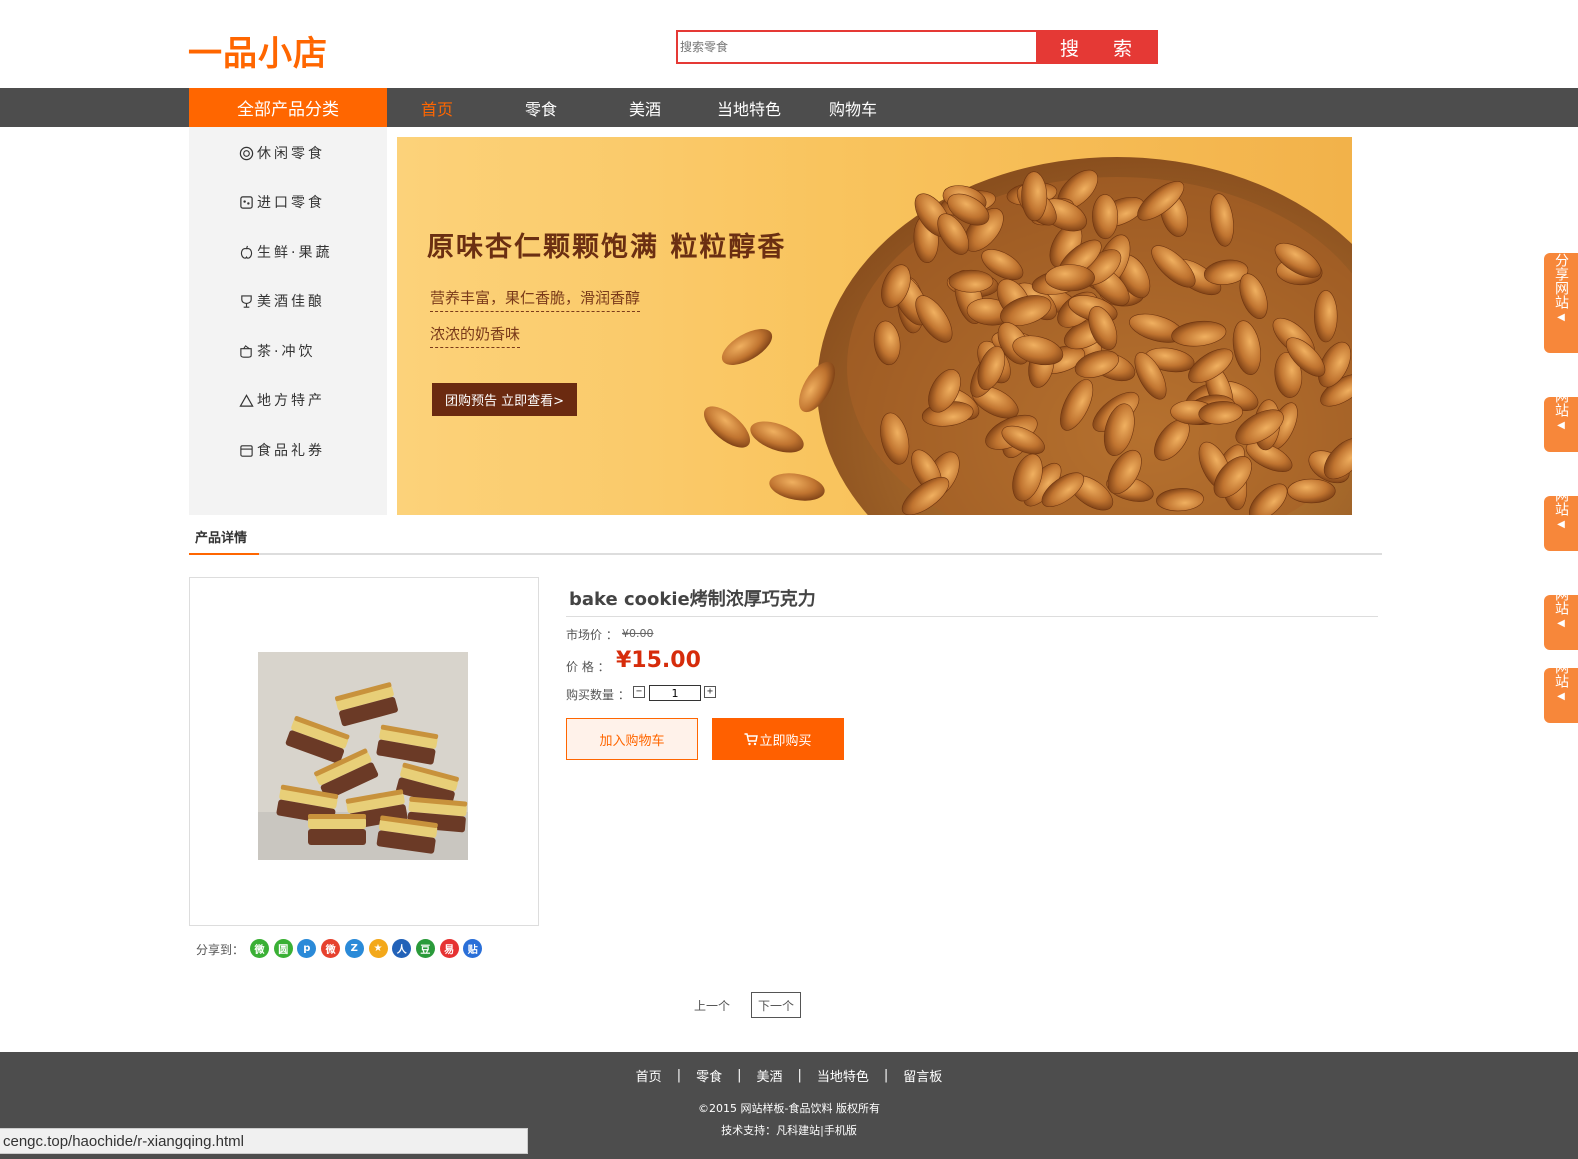 This screenshot has width=1578, height=1159. I want to click on quantity-minus-button: −, so click(639, 692).